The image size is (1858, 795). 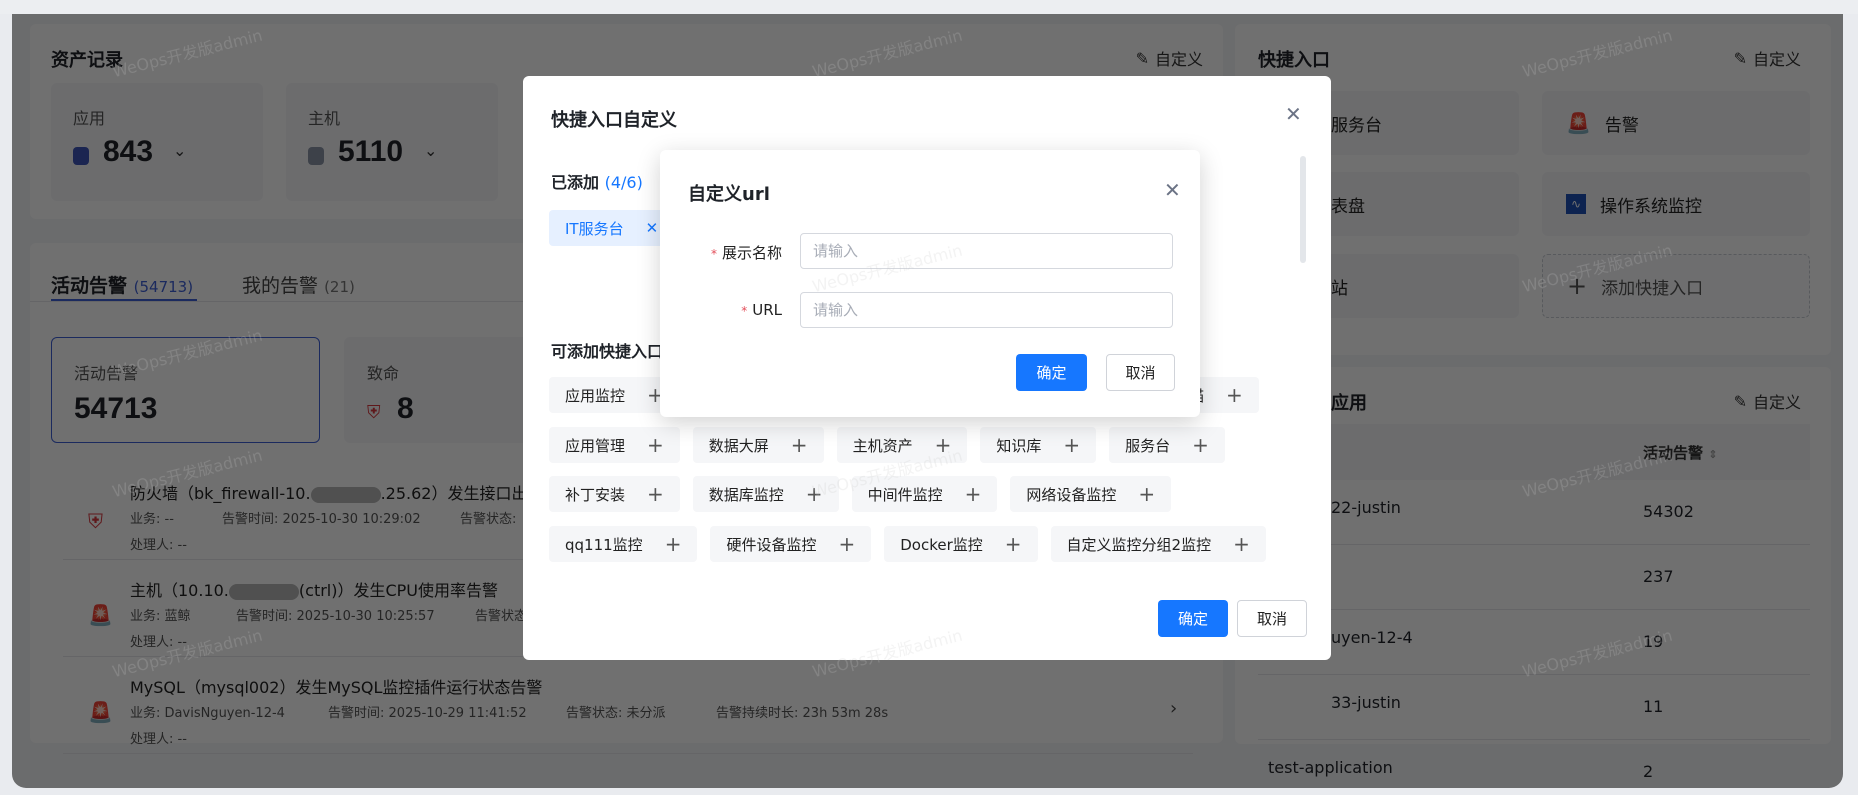 I want to click on modal-title: 快捷入口自定义, so click(x=614, y=120).